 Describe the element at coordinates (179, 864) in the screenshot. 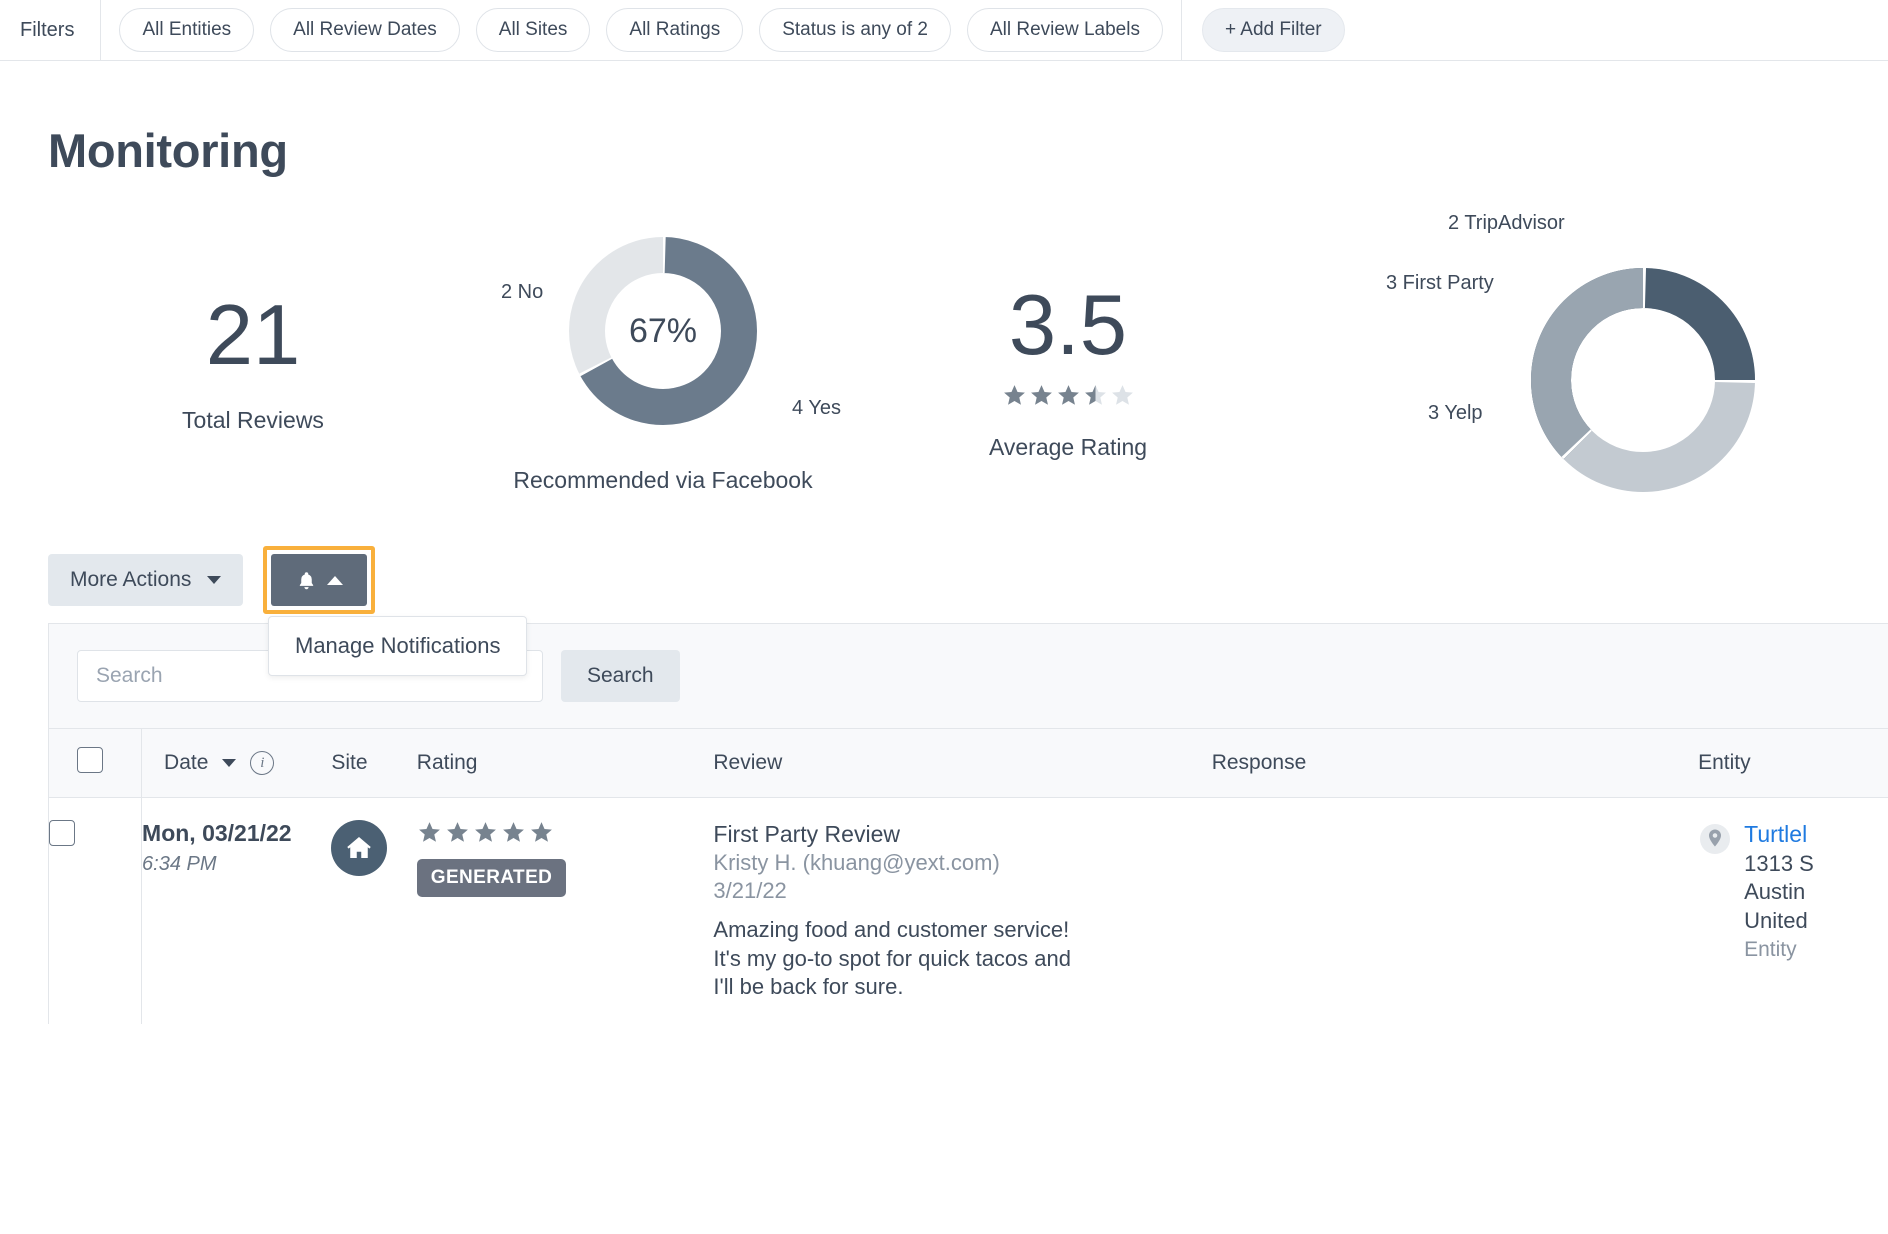

I see `row-date-time: 6:34 PM` at that location.